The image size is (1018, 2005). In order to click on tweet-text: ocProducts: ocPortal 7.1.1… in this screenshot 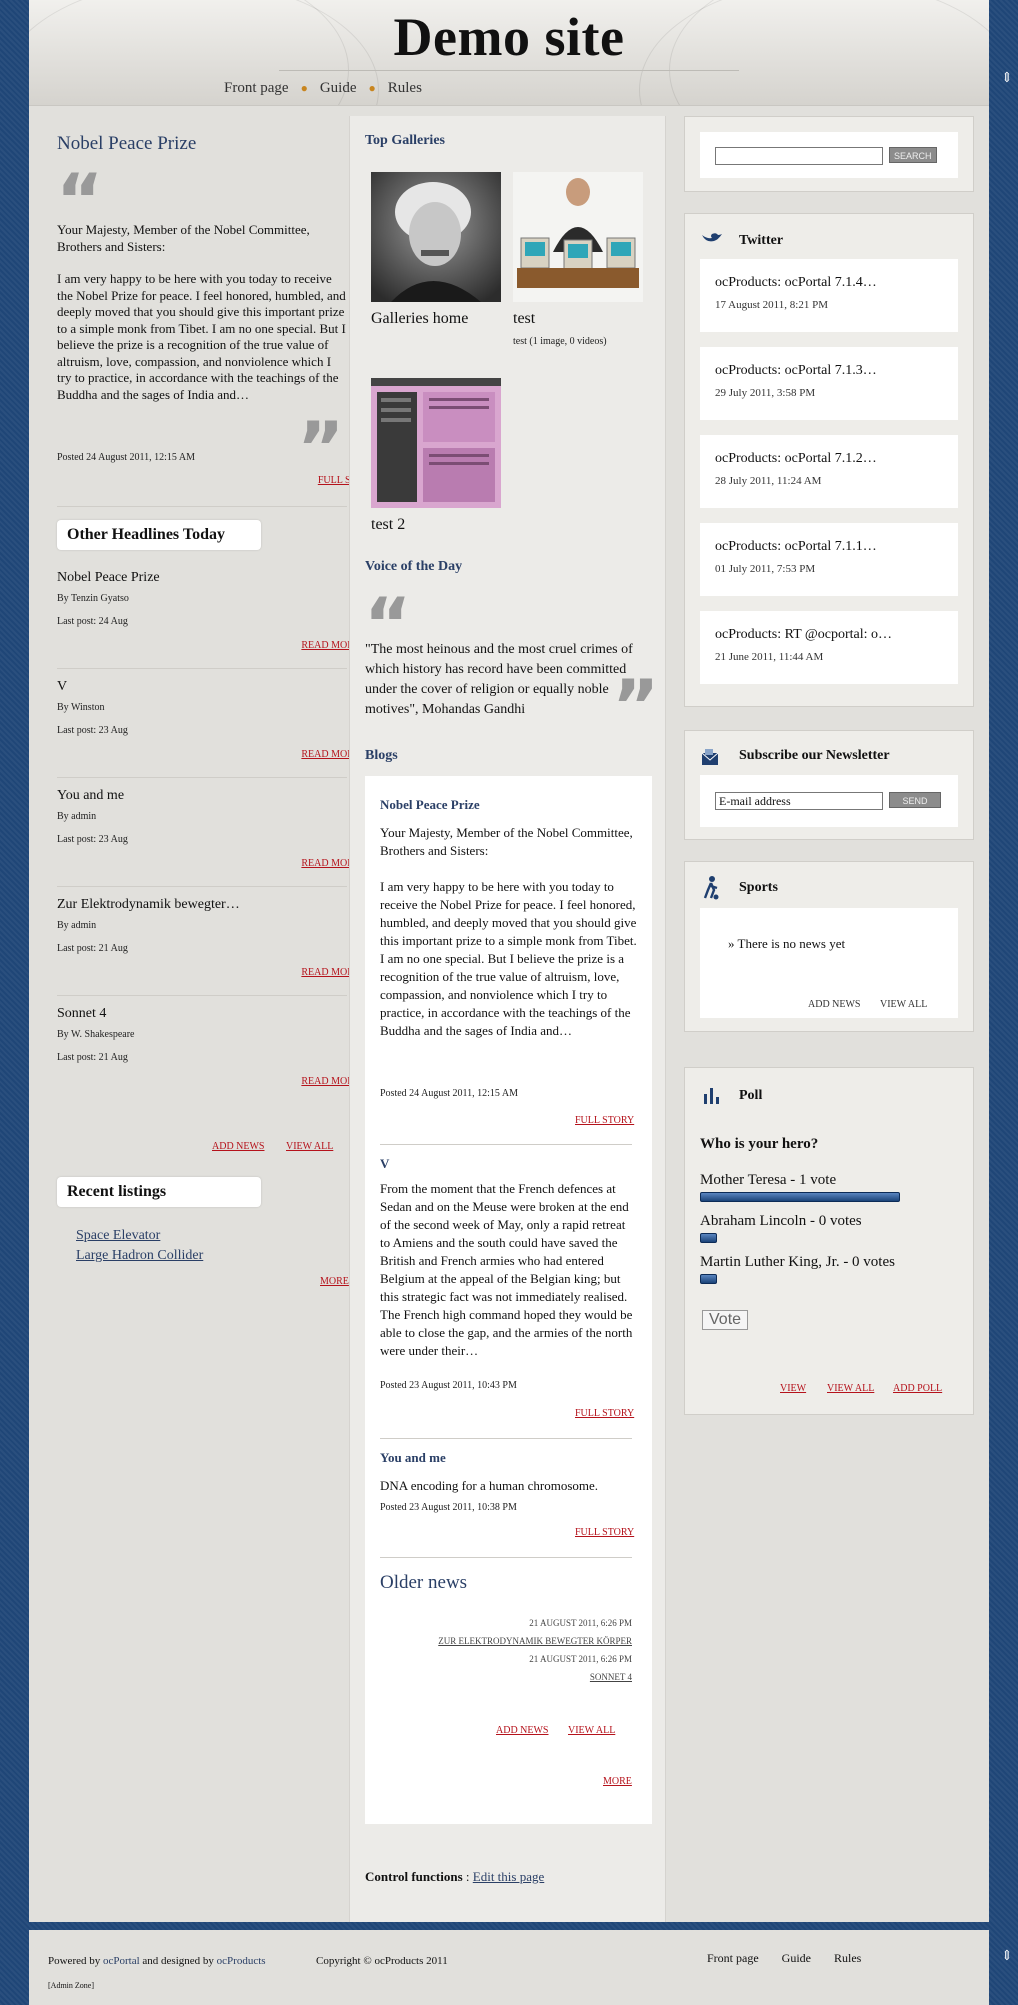, I will do `click(796, 547)`.